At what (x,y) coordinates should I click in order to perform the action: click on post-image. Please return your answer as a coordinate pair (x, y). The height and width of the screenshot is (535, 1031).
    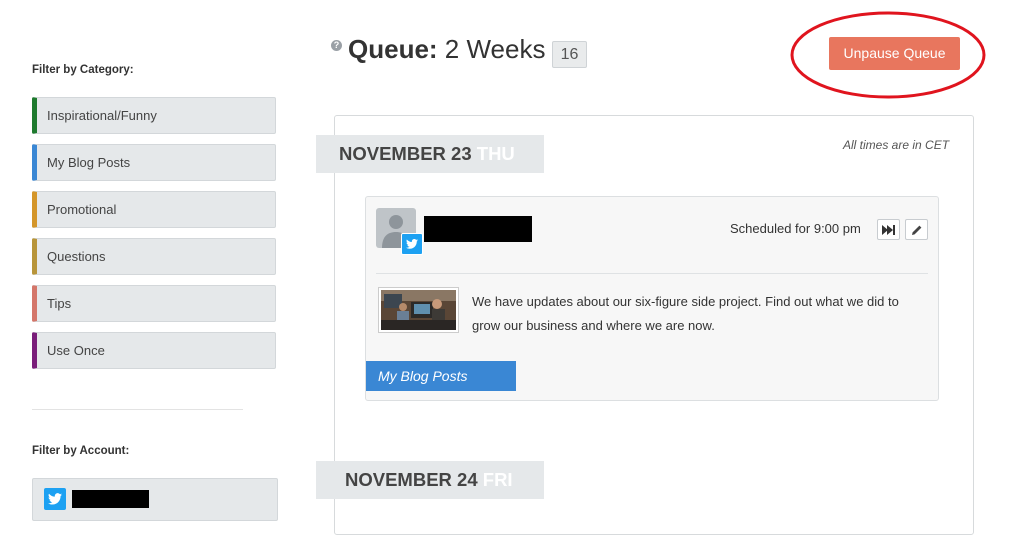
    Looking at the image, I should click on (418, 310).